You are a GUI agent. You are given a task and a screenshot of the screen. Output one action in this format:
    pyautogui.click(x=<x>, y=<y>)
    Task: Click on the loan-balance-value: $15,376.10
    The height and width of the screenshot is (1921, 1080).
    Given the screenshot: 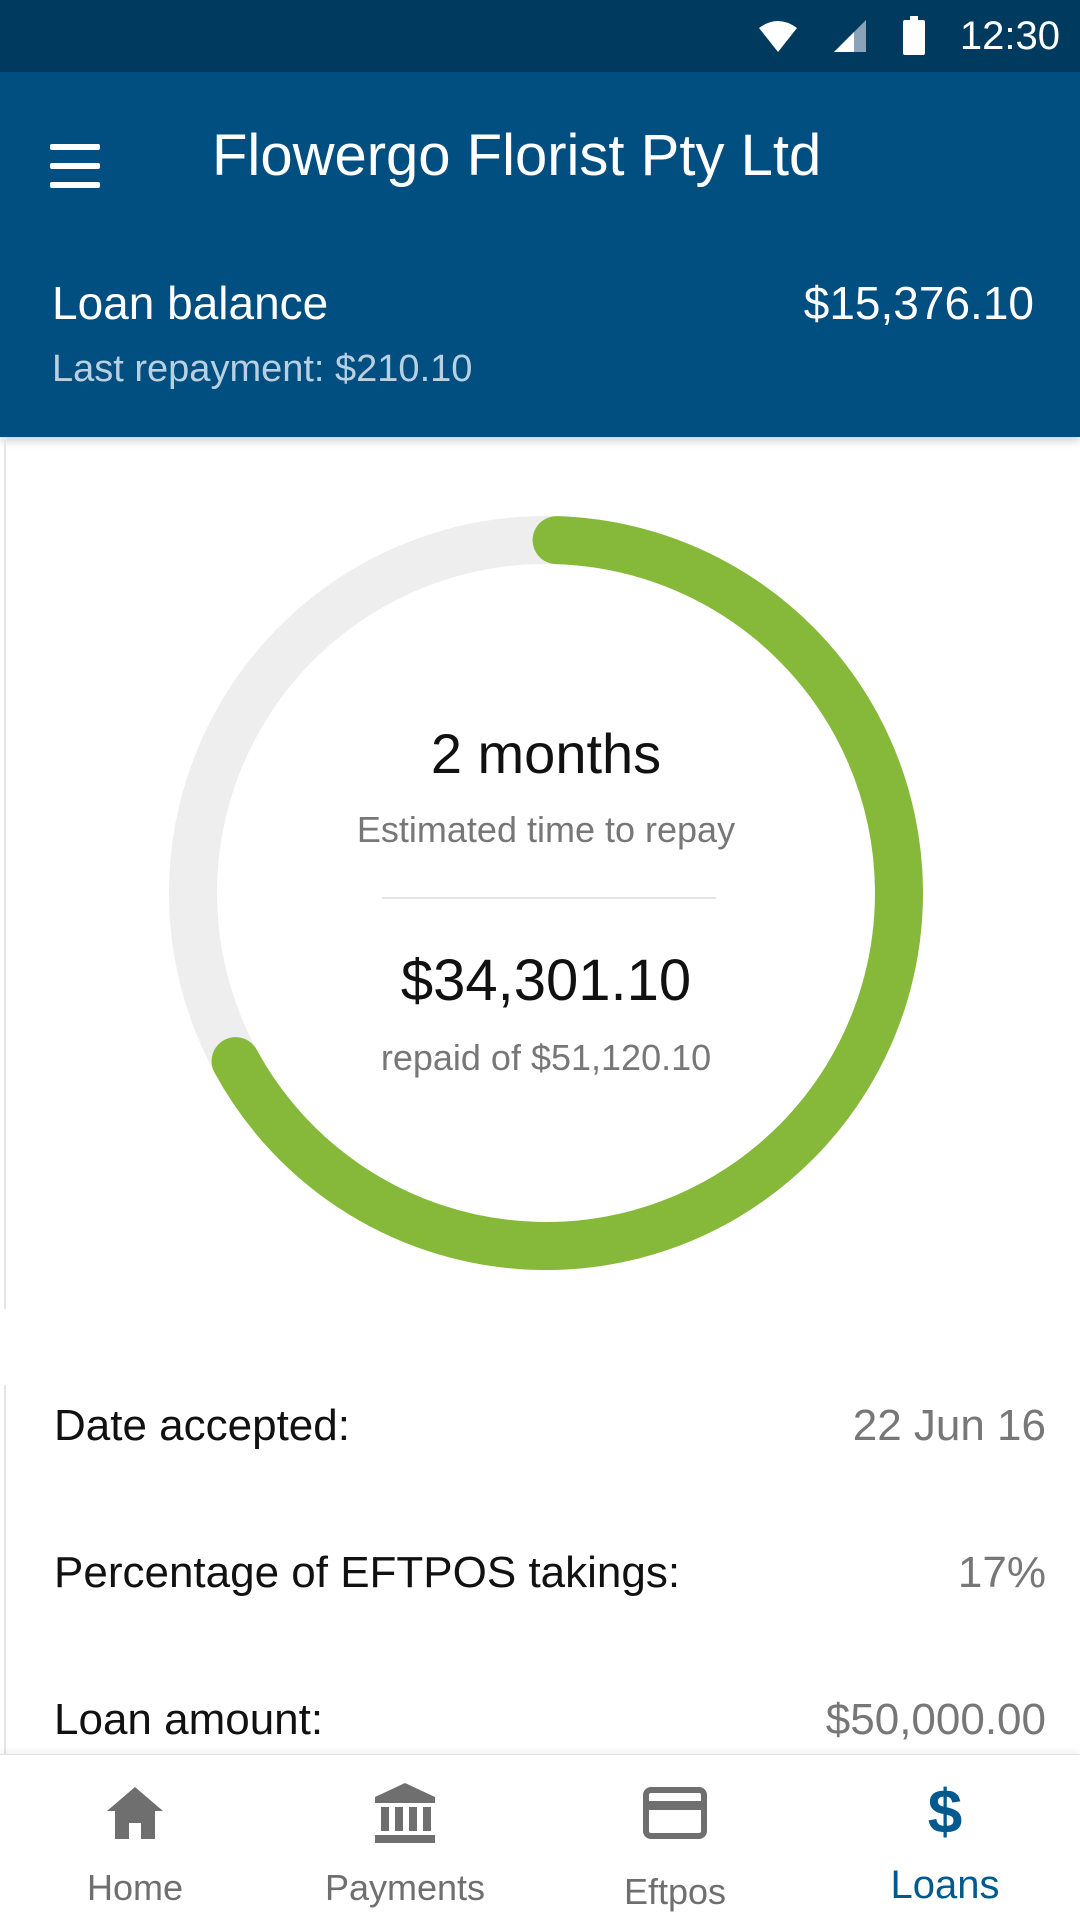 What is the action you would take?
    pyautogui.click(x=918, y=303)
    